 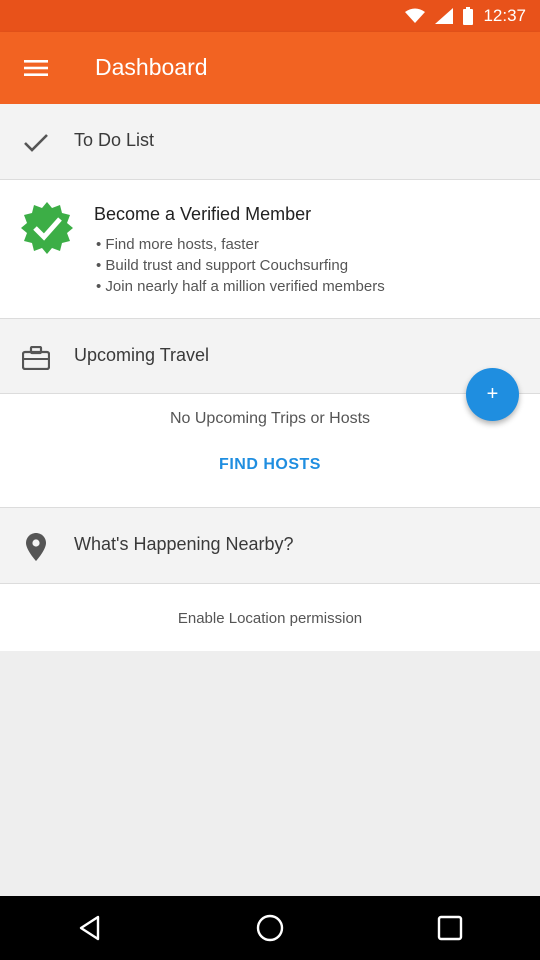 I want to click on todo-list-label: To Do List, so click(x=114, y=140).